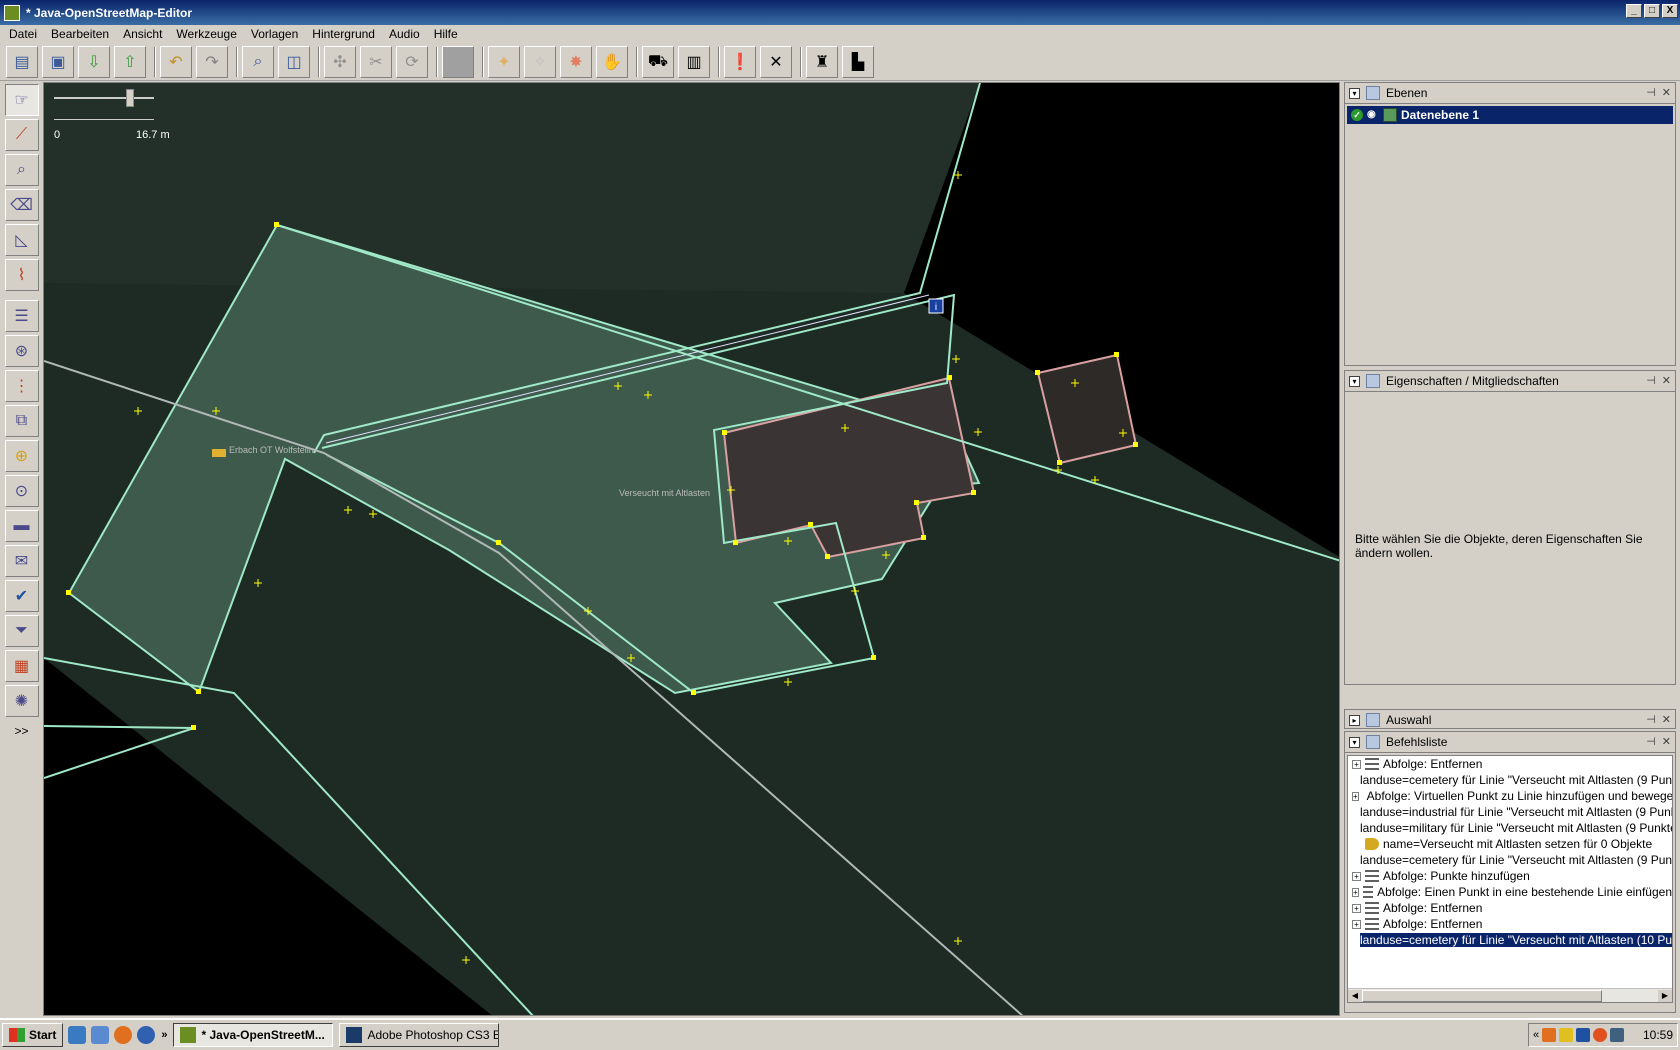 The image size is (1680, 1050). Describe the element at coordinates (658, 61) in the screenshot. I see `car-icon: ⛟` at that location.